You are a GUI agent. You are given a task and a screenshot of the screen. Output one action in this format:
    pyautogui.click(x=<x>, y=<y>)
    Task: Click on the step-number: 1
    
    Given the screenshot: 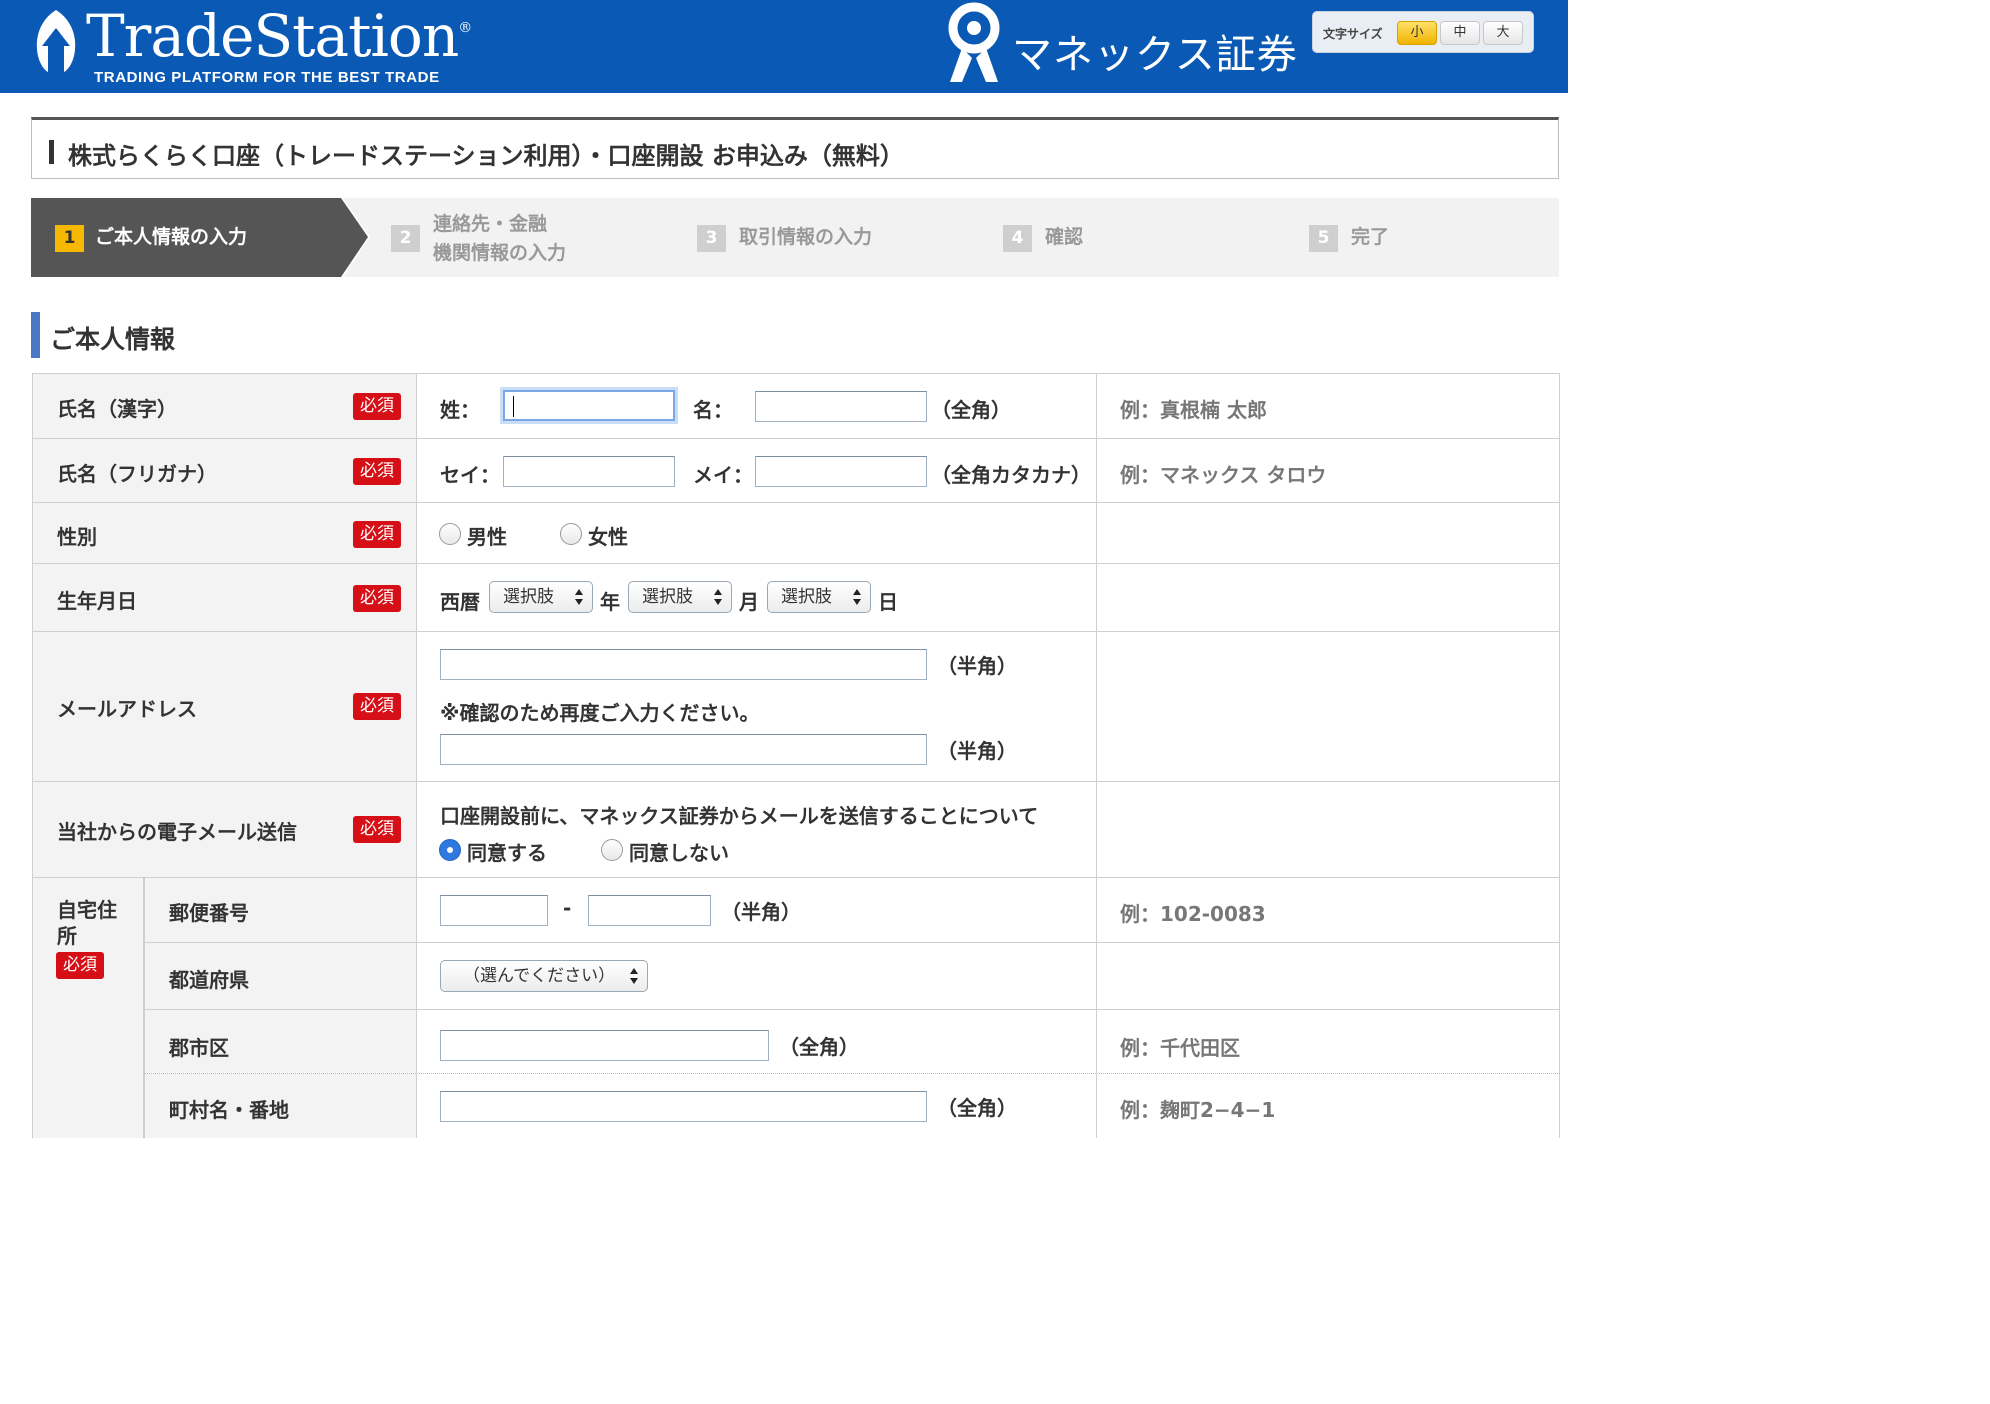 What is the action you would take?
    pyautogui.click(x=69, y=238)
    